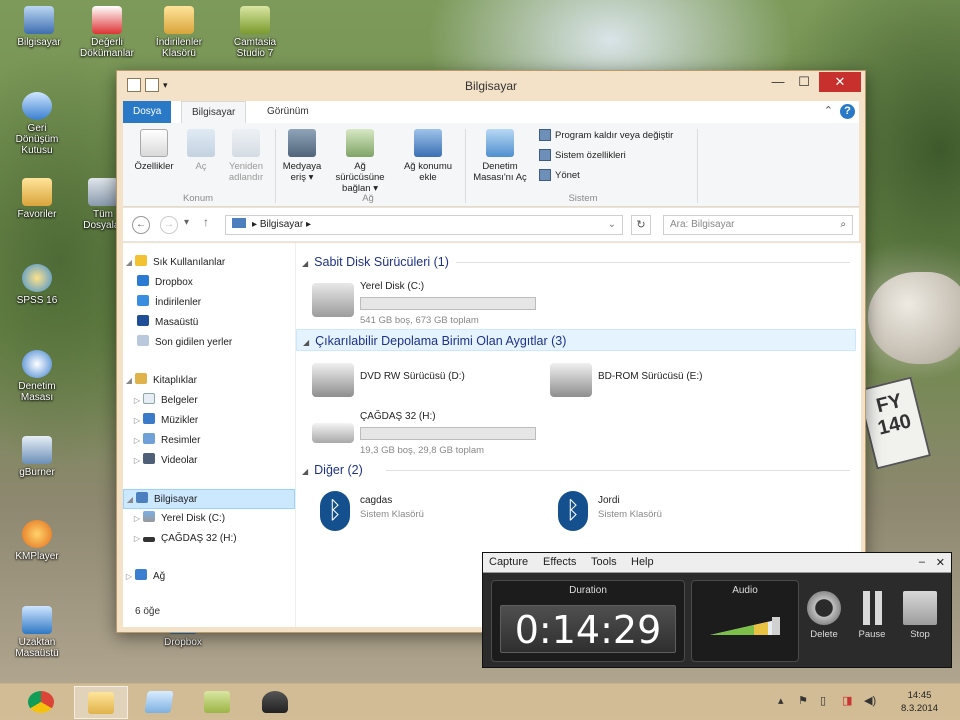 This screenshot has height=720, width=960. Describe the element at coordinates (612, 225) in the screenshot. I see `address-dropdown-icon: ⌄` at that location.